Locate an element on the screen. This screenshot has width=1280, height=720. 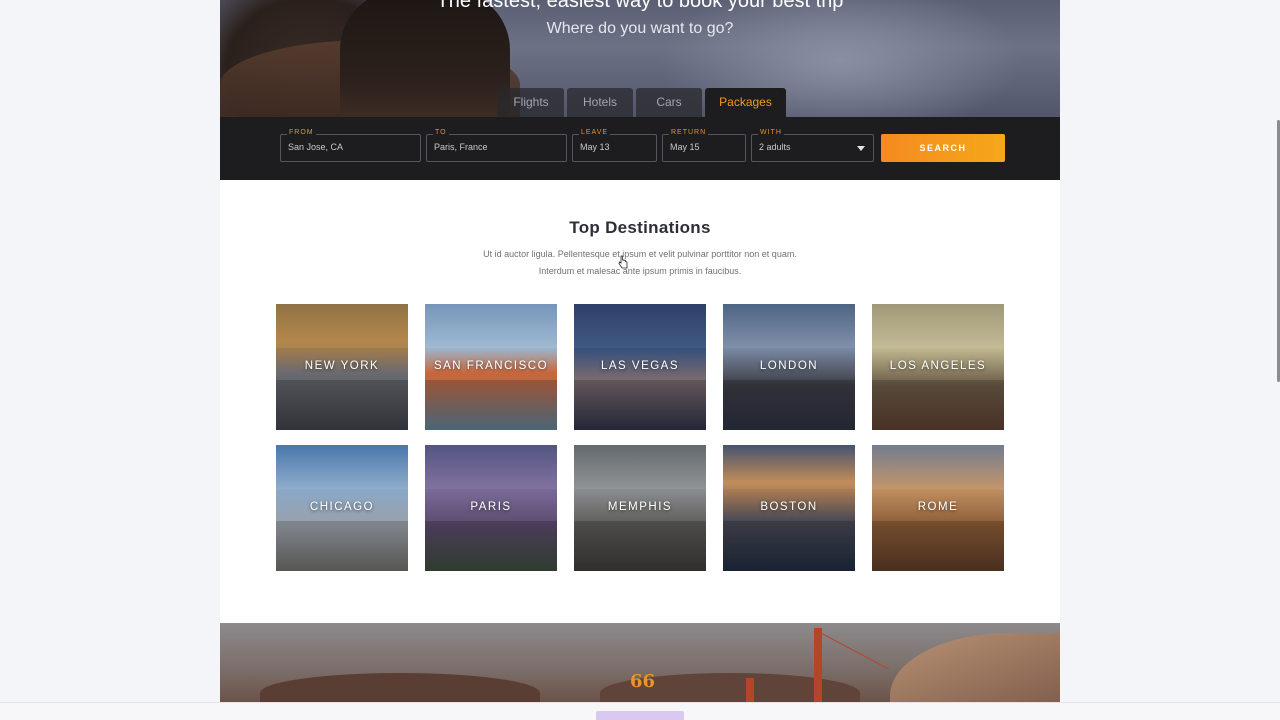
destination-card-los-angeles: LOS ANGELES is located at coordinates (938, 367).